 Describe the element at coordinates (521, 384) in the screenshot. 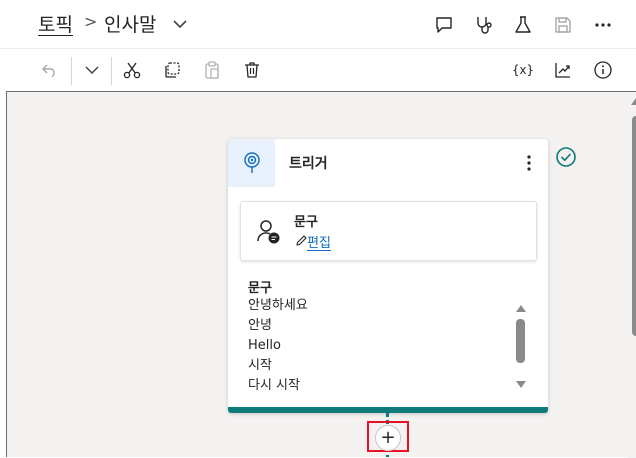

I see `list-scroll-down-icon` at that location.